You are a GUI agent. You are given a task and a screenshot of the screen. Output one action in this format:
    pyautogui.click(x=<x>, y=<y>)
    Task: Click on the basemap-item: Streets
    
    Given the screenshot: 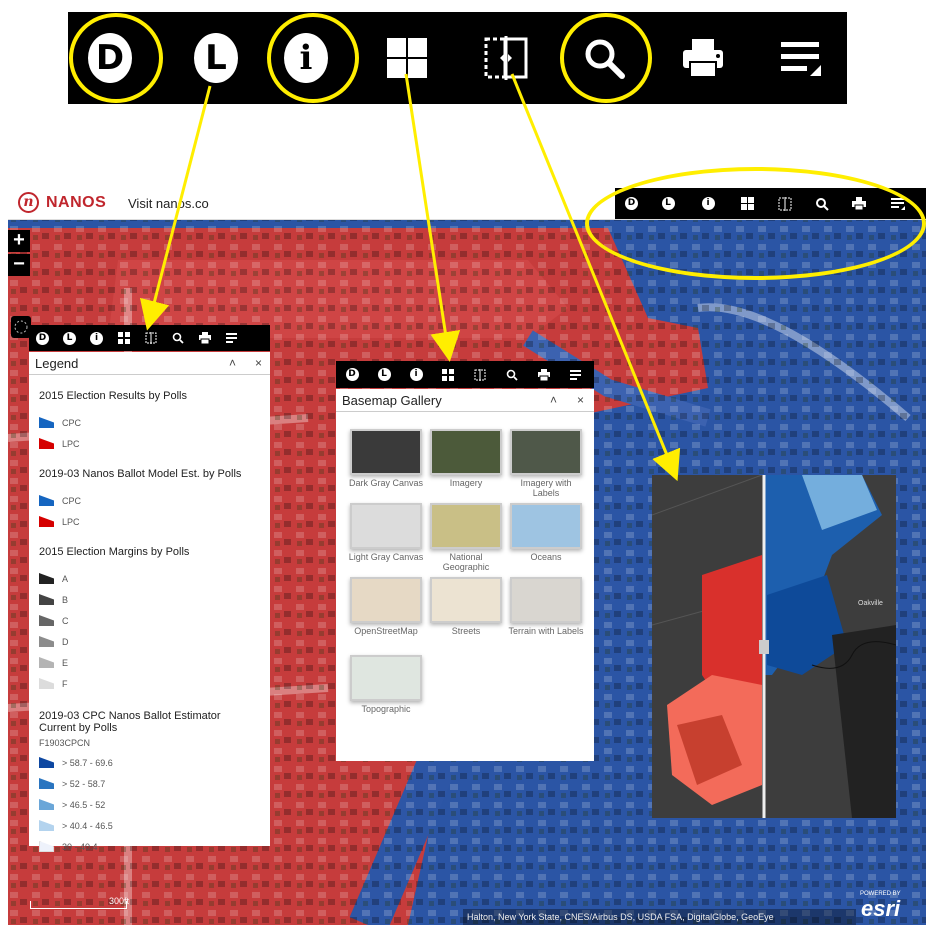 What is the action you would take?
    pyautogui.click(x=466, y=606)
    